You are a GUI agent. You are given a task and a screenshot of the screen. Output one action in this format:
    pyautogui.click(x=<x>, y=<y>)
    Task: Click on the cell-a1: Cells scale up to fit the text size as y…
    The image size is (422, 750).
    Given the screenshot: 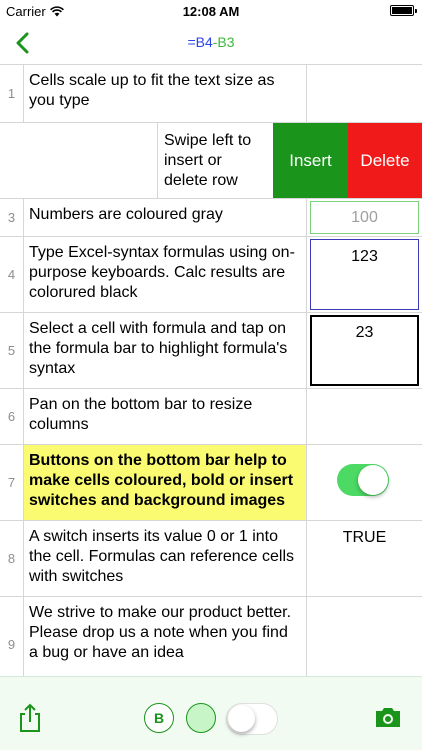 What is the action you would take?
    pyautogui.click(x=165, y=93)
    